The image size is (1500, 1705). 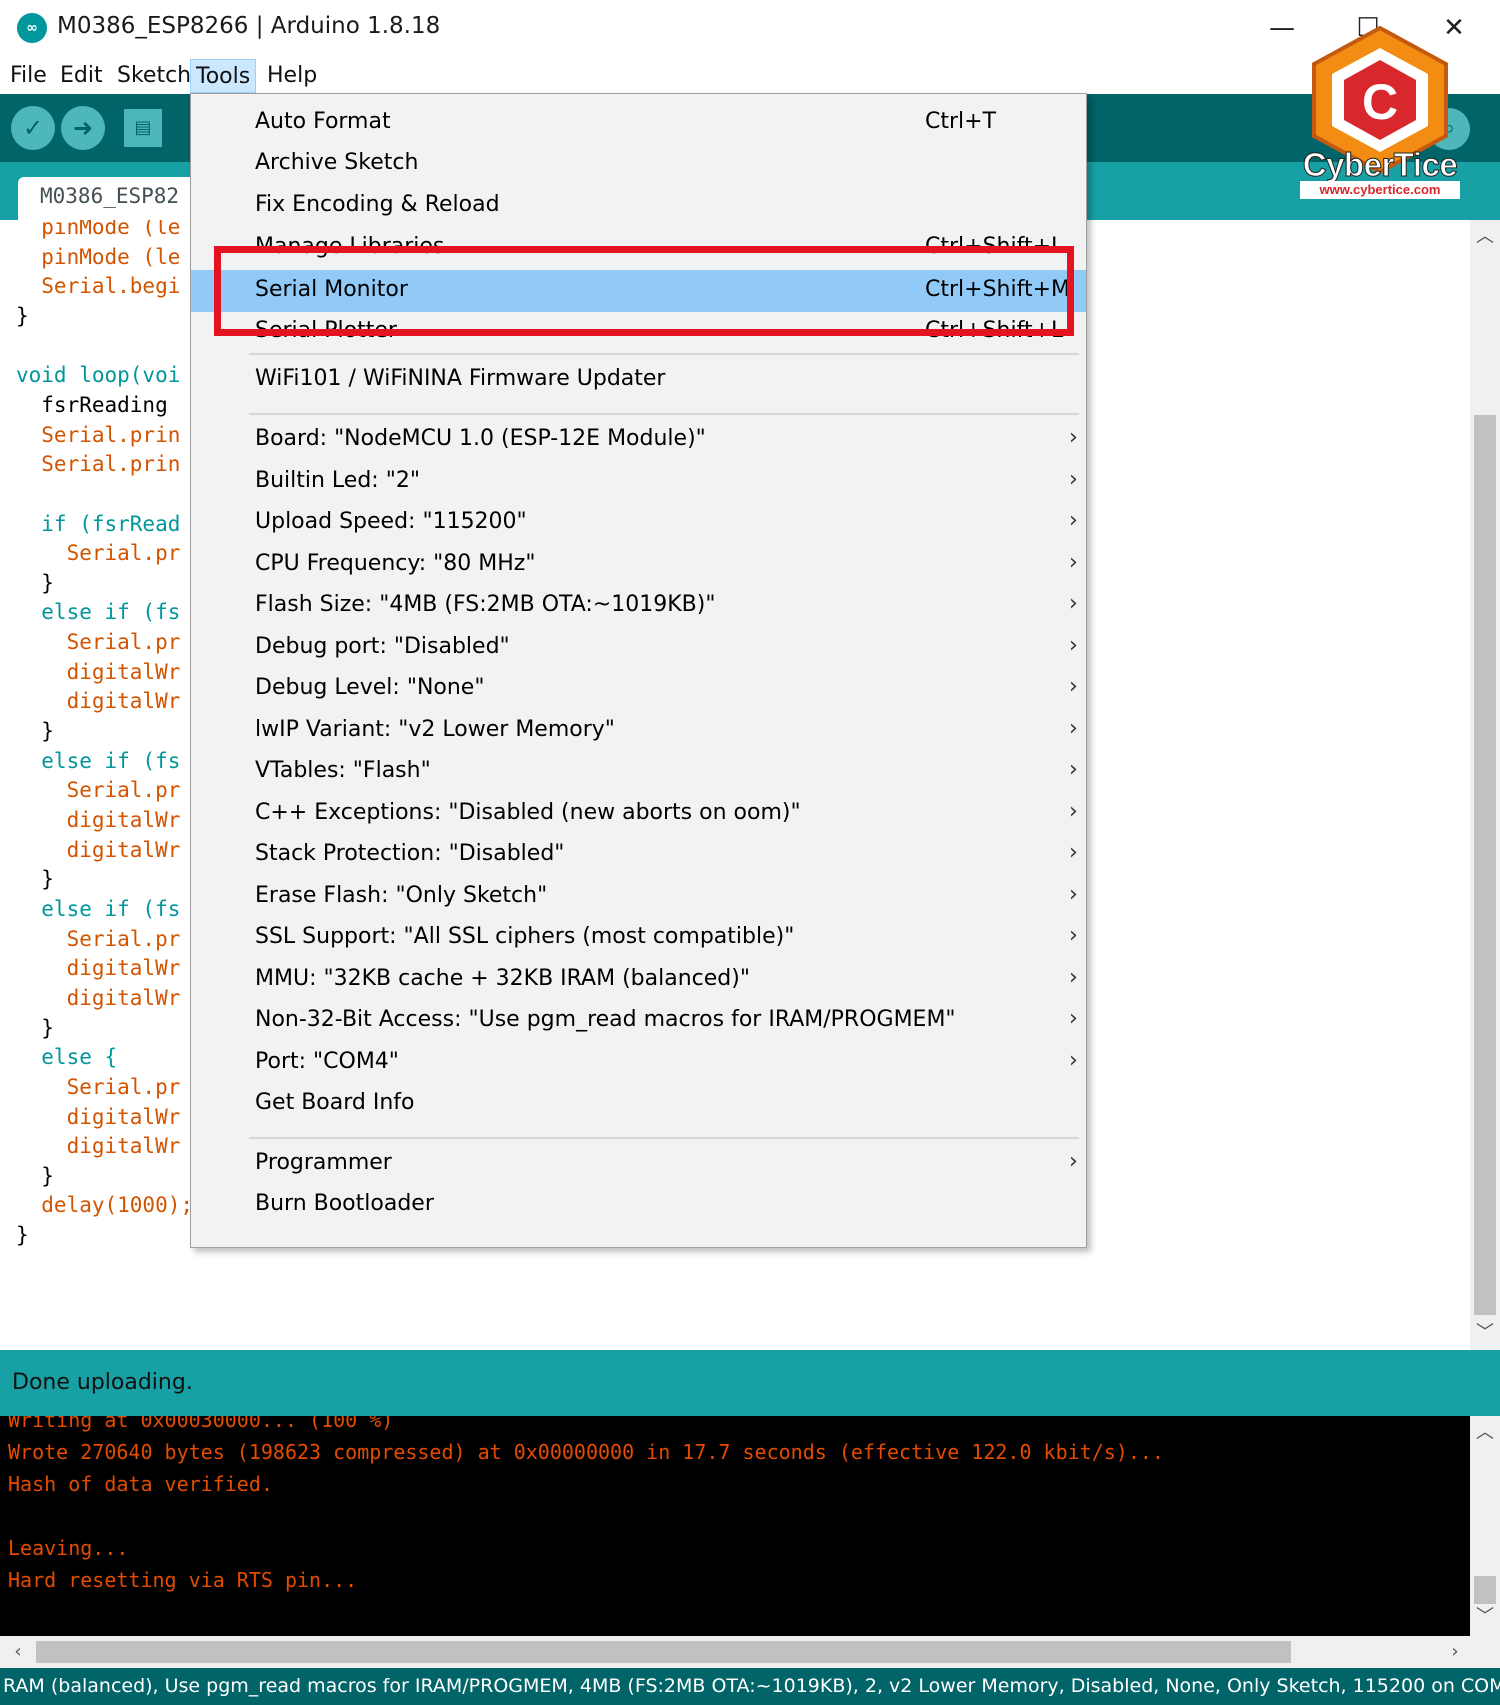 What do you see at coordinates (83, 128) in the screenshot?
I see `upload-icon: ➜` at bounding box center [83, 128].